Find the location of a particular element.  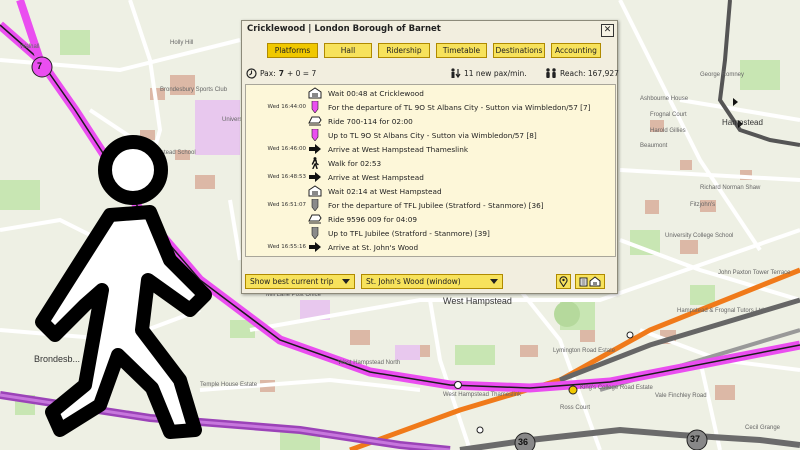

station-tools-icon is located at coordinates (590, 281).